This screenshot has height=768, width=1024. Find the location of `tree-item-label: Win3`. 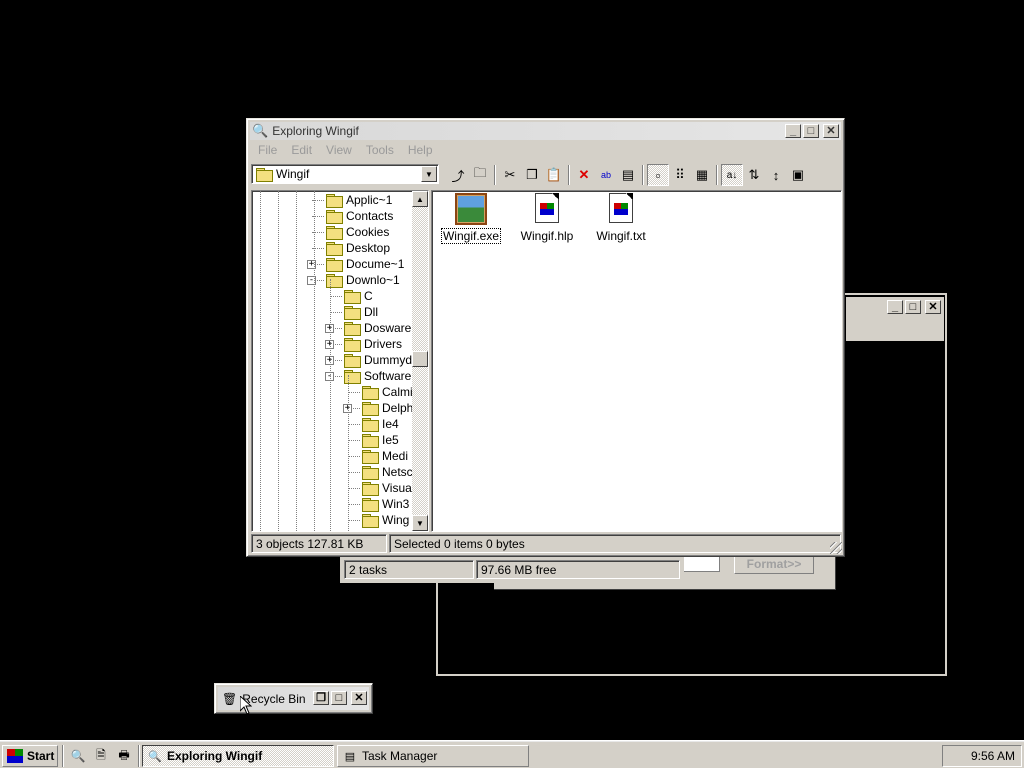

tree-item-label: Win3 is located at coordinates (396, 504).